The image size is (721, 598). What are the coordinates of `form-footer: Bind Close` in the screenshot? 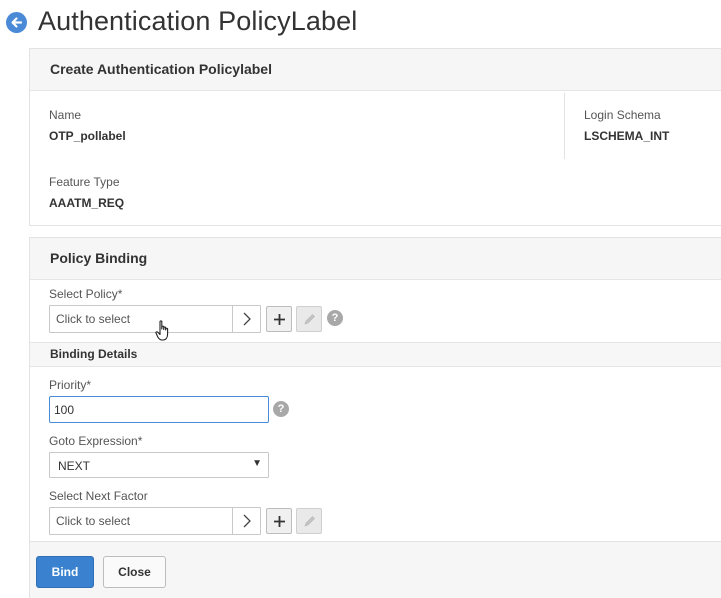 It's located at (375, 569).